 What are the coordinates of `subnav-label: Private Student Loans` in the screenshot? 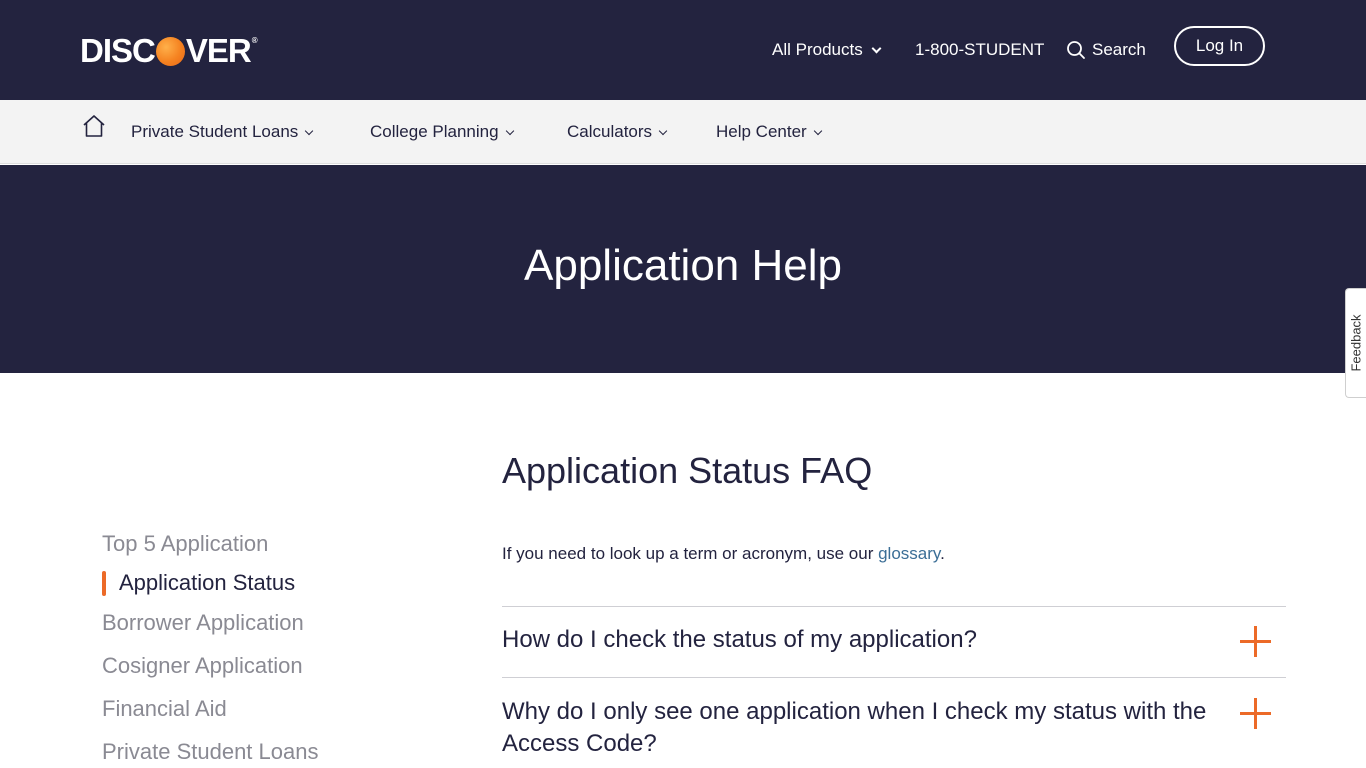 It's located at (215, 131).